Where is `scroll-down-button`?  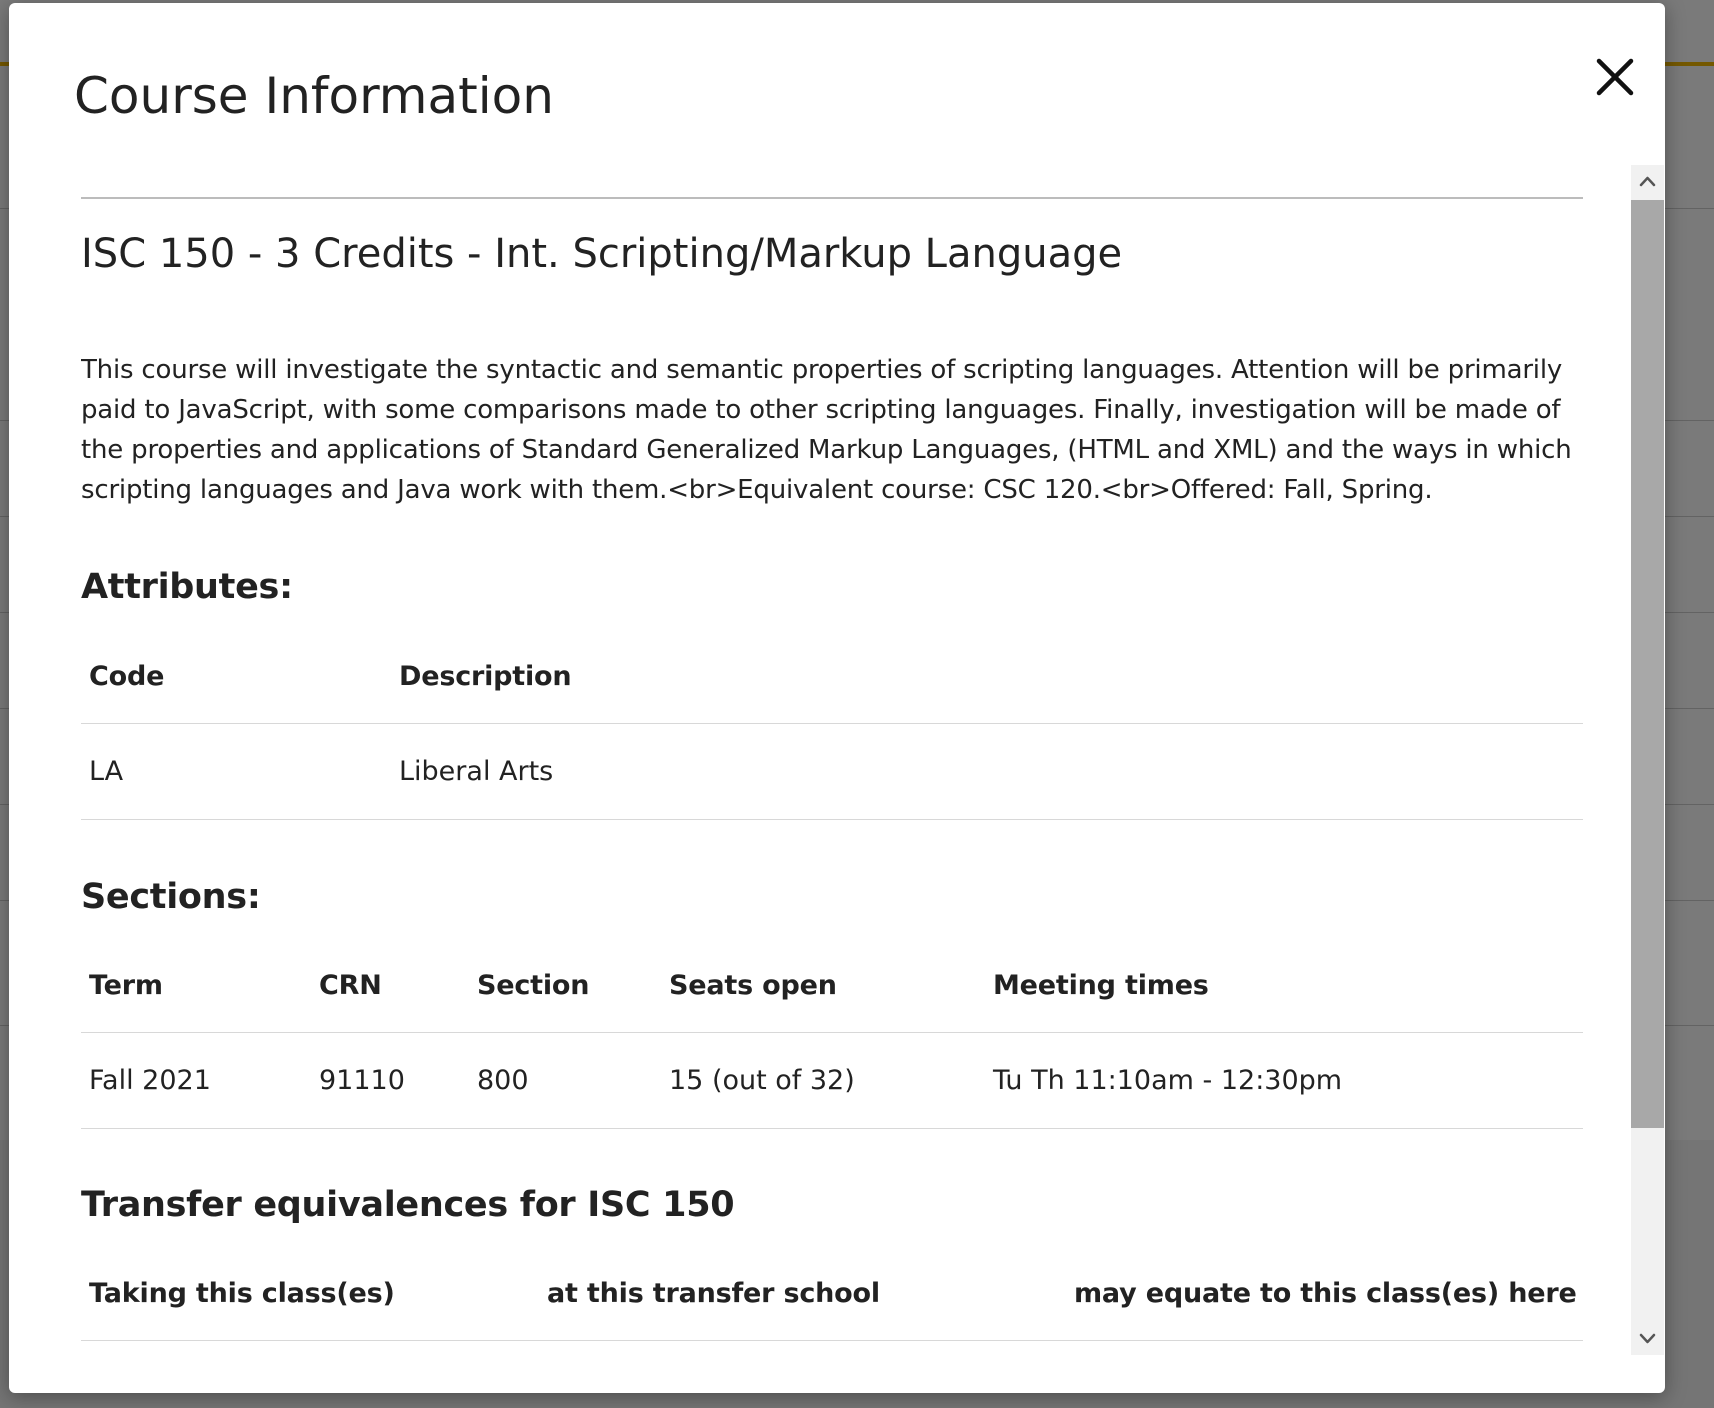 scroll-down-button is located at coordinates (1647, 1338).